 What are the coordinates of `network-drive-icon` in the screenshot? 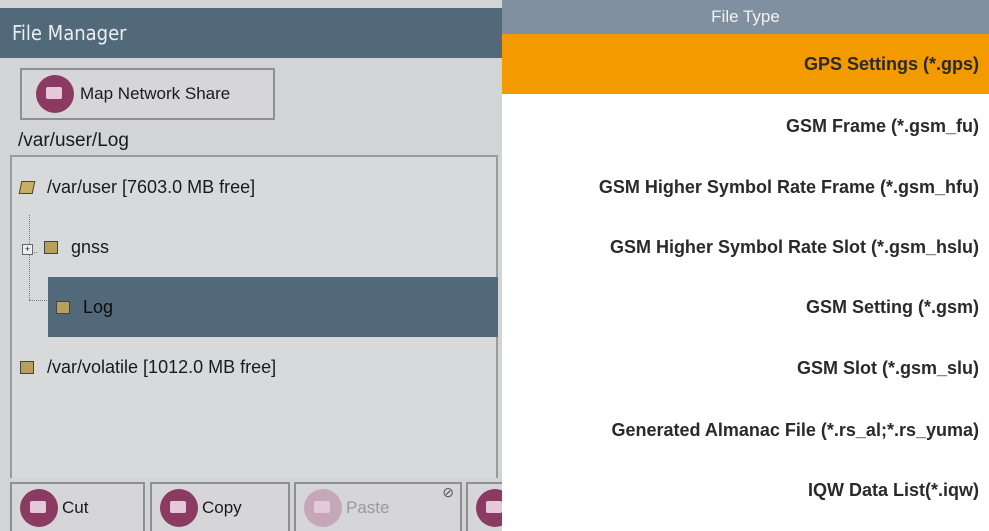 It's located at (55, 94).